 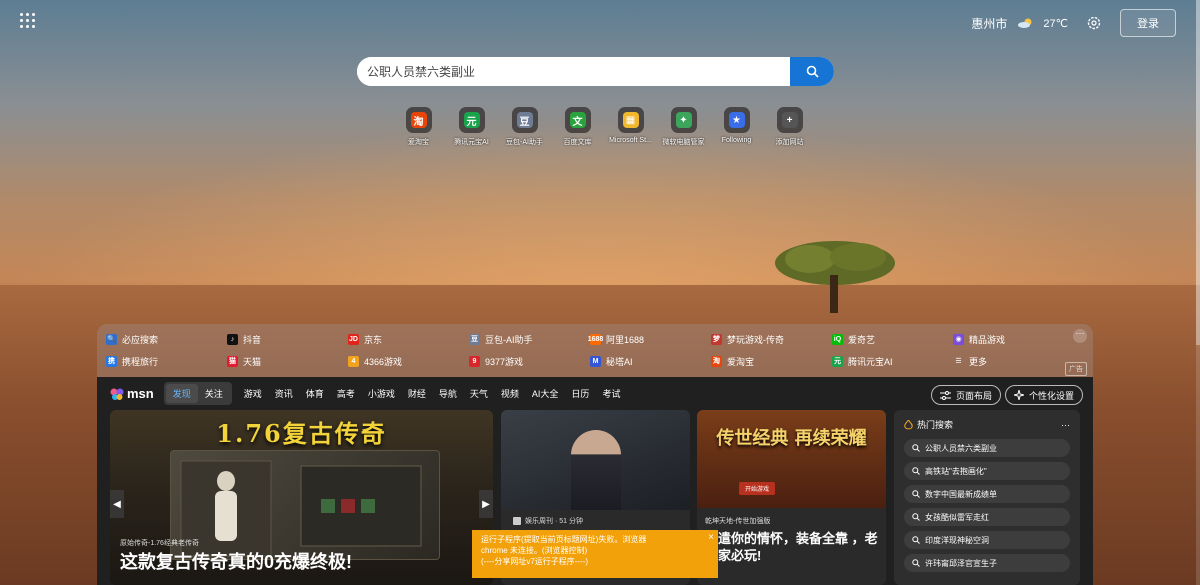 I want to click on hot-search-item: 印度洋现神秘空洞, so click(x=987, y=540).